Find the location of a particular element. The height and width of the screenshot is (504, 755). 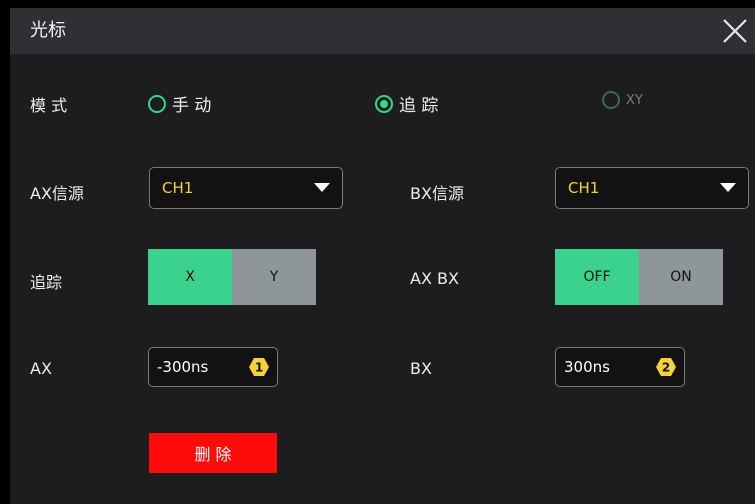

ax-source-label: AX信源 is located at coordinates (57, 193).